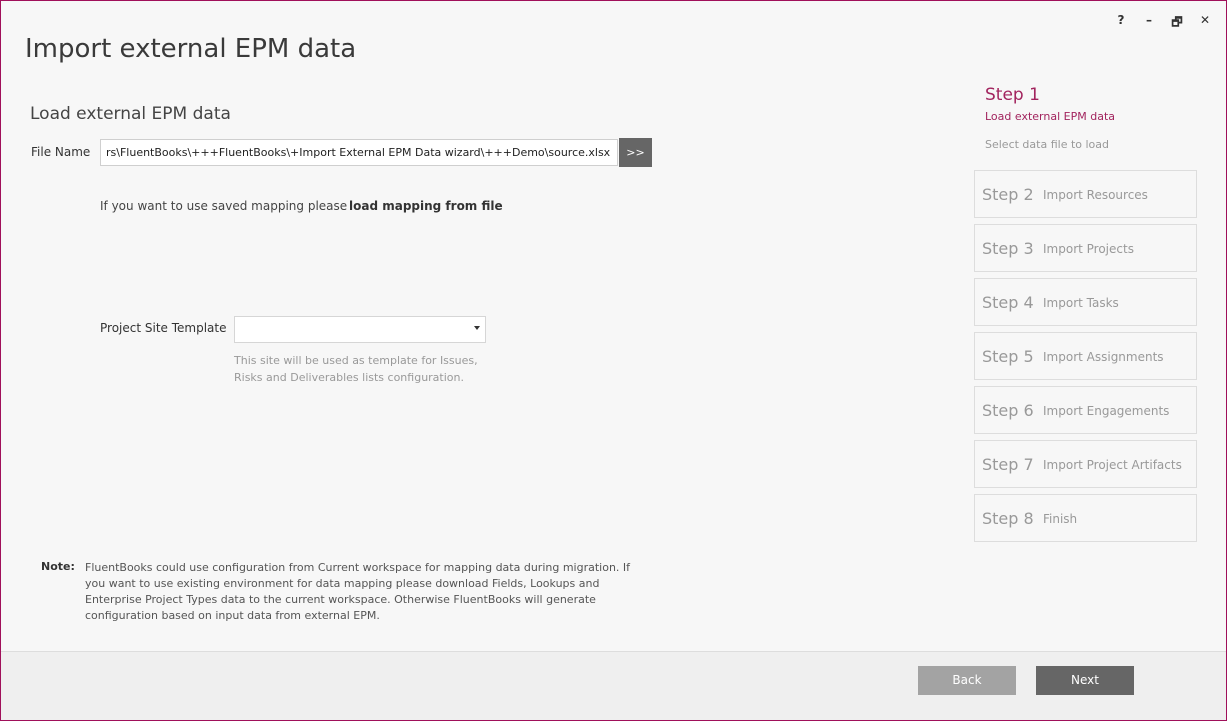 This screenshot has width=1227, height=721. I want to click on step-item-import-tasks: Step 4 Import Tasks, so click(1085, 302).